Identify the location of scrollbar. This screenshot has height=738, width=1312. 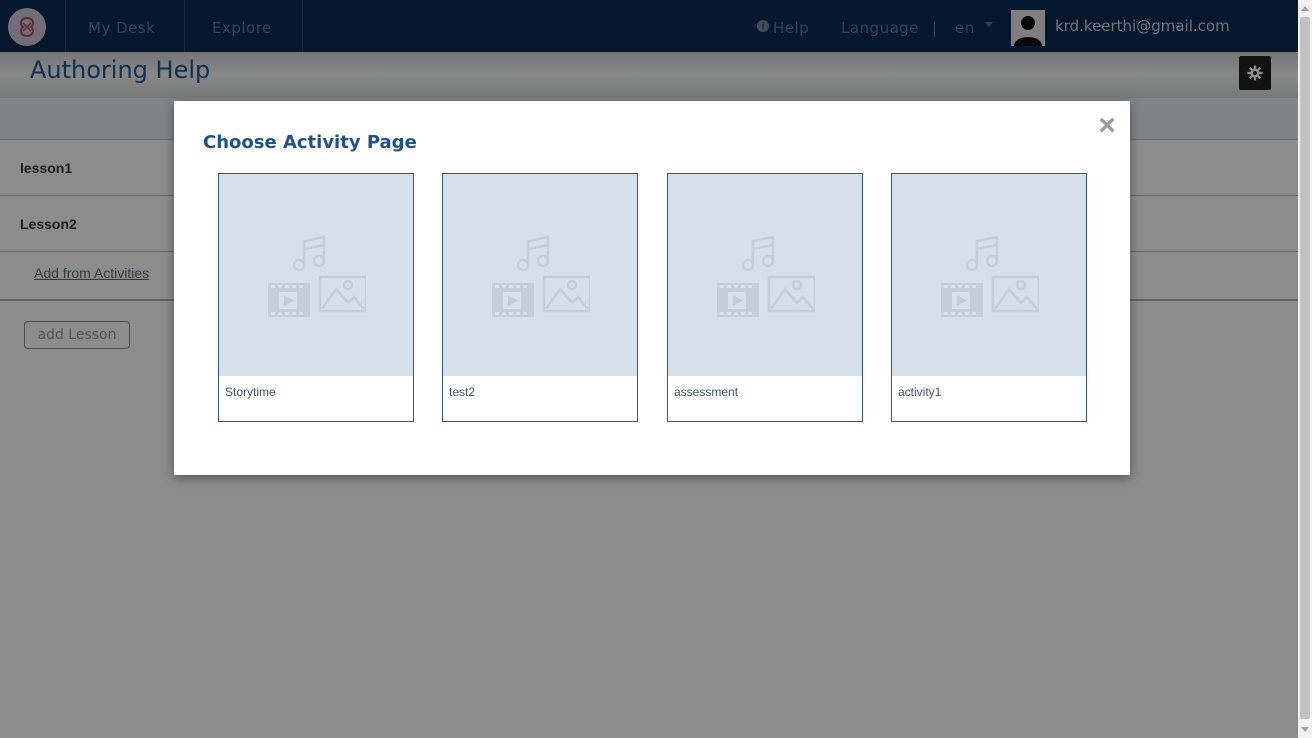
(1305, 369).